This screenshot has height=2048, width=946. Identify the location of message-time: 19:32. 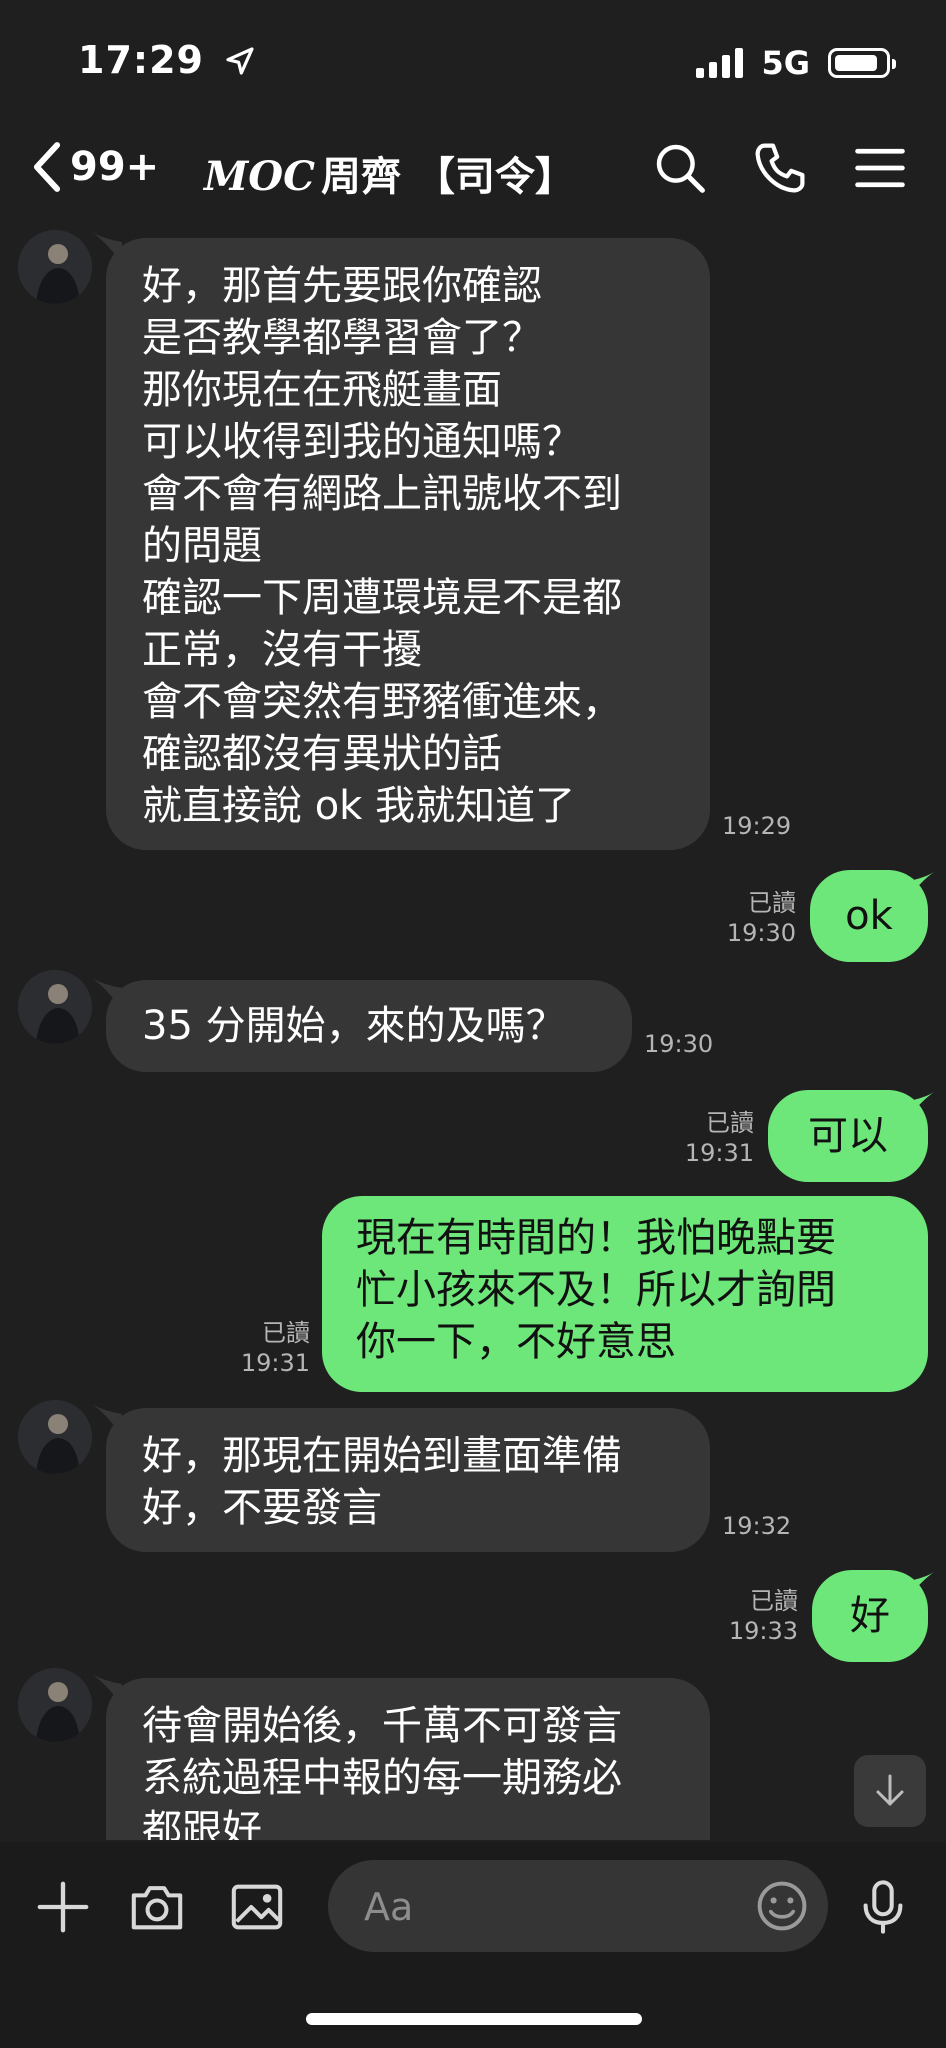
(757, 1526).